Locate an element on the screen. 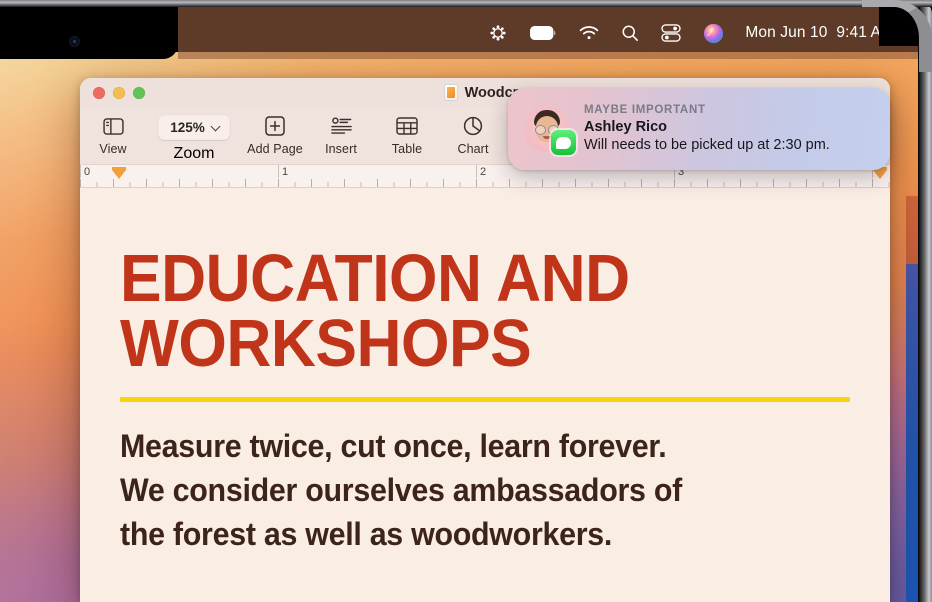 This screenshot has width=932, height=602. toolbar-insert-button: Insert is located at coordinates (341, 133).